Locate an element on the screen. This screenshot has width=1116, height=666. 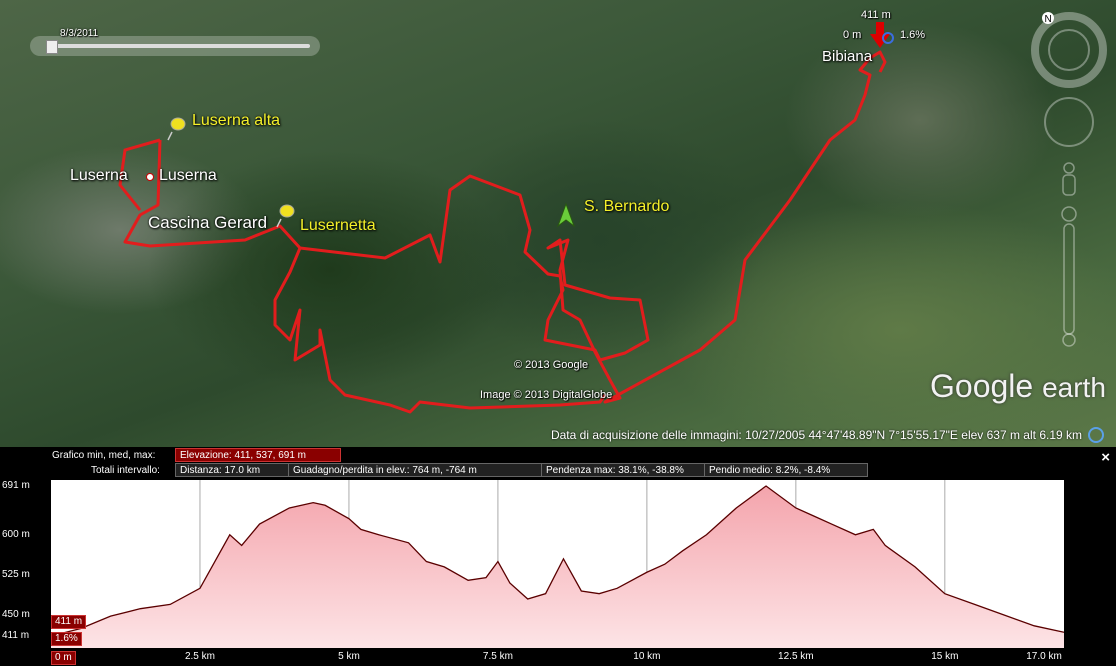
distance-stat-box: Distanza: 17.0 km is located at coordinates (232, 470).